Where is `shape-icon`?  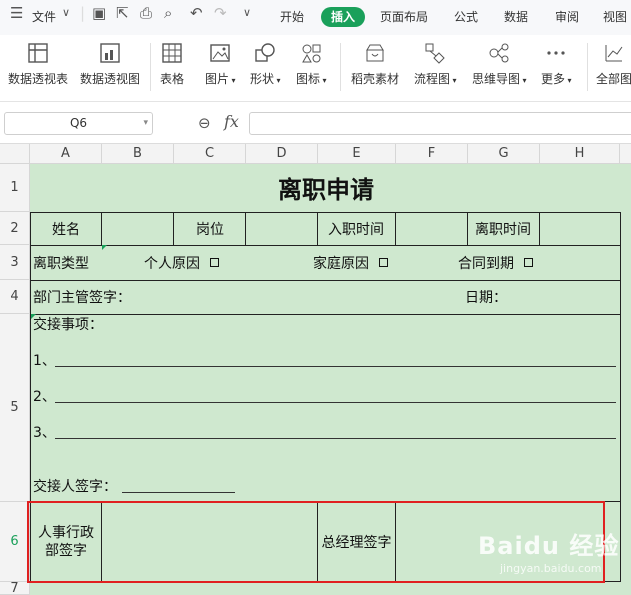
shape-icon is located at coordinates (265, 52).